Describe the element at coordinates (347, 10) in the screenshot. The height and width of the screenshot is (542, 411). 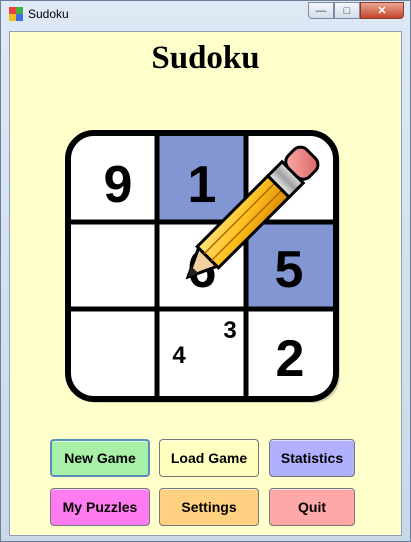
I see `maximize-button: □` at that location.